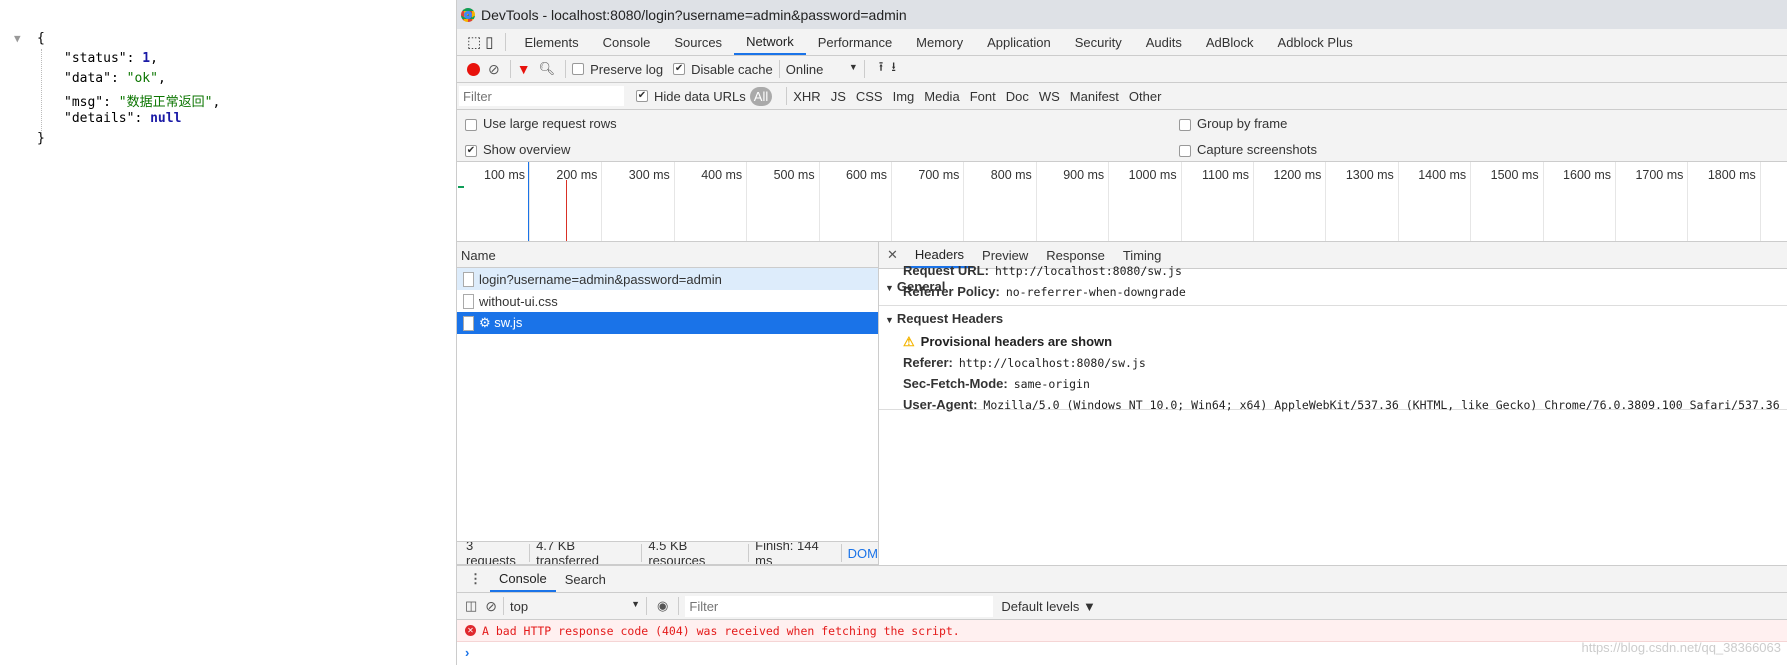 The width and height of the screenshot is (1787, 665). What do you see at coordinates (649, 175) in the screenshot?
I see `timeline-tick-label: 300 ms` at bounding box center [649, 175].